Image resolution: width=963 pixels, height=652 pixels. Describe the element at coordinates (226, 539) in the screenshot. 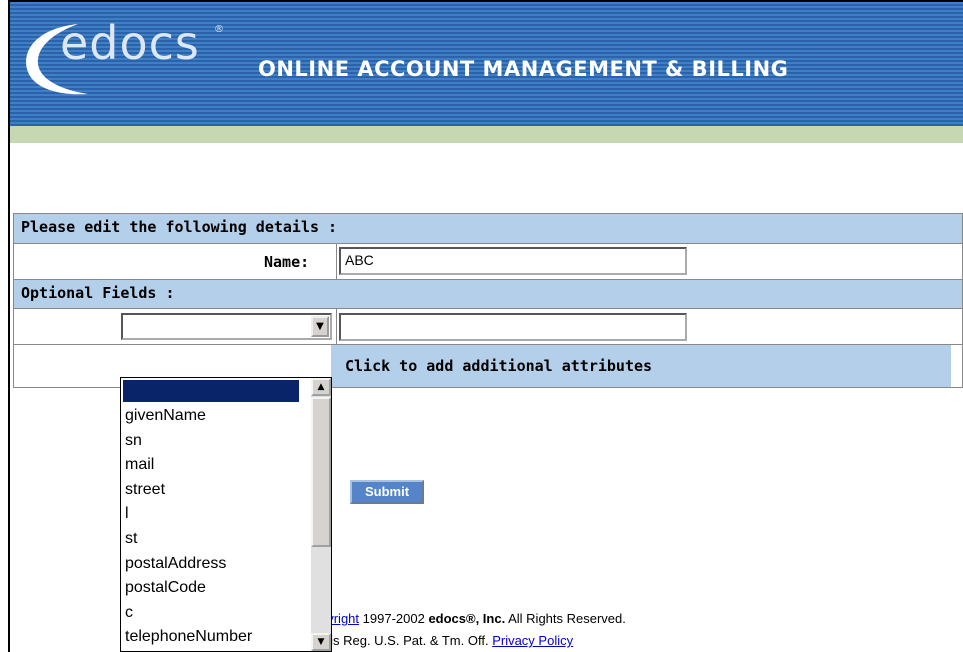

I see `dropdown-option: st` at that location.